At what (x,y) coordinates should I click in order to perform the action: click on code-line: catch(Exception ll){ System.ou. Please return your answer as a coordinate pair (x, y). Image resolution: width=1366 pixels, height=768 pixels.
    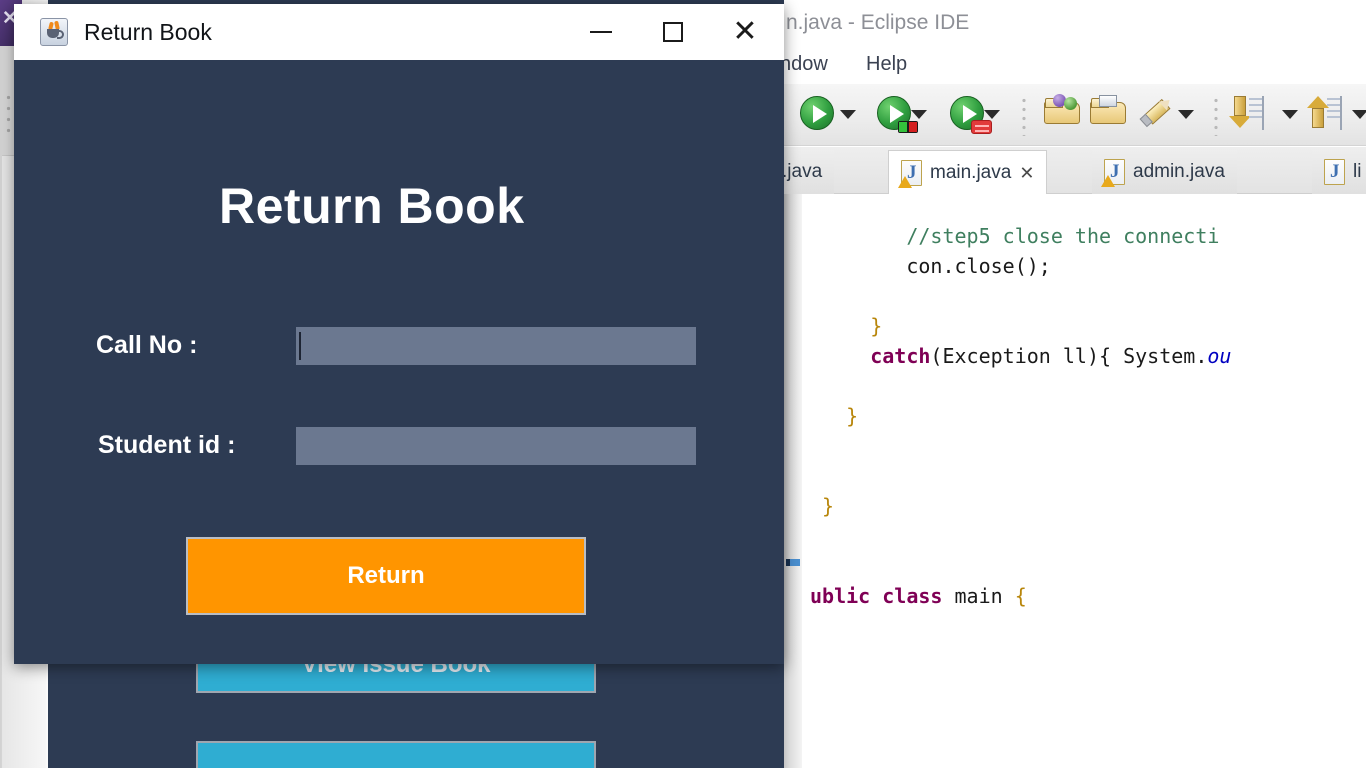
    Looking at the image, I should click on (1021, 356).